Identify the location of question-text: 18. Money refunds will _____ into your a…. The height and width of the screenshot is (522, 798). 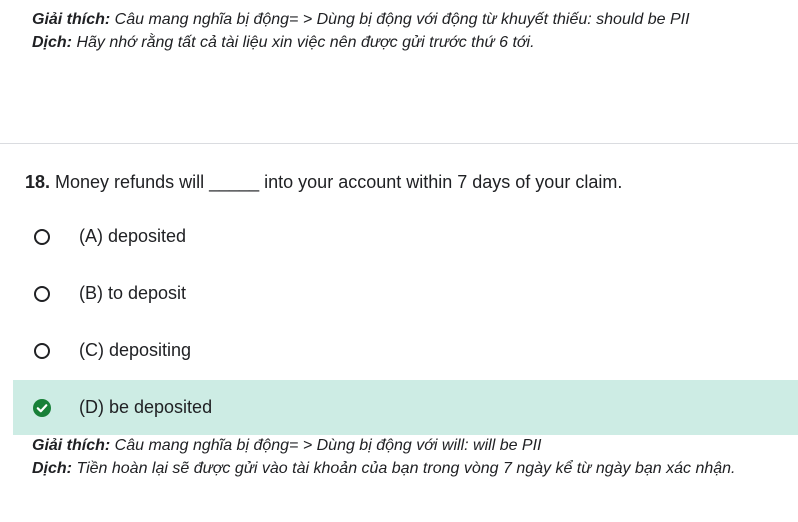
(323, 182).